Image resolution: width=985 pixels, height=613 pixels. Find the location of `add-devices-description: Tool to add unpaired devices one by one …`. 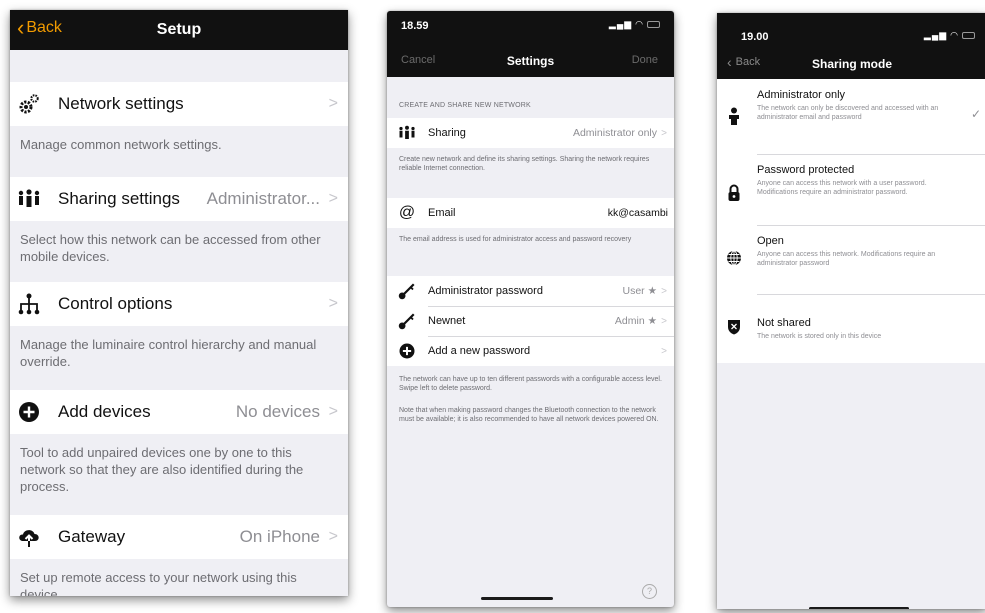

add-devices-description: Tool to add unpaired devices one by one … is located at coordinates (162, 470).